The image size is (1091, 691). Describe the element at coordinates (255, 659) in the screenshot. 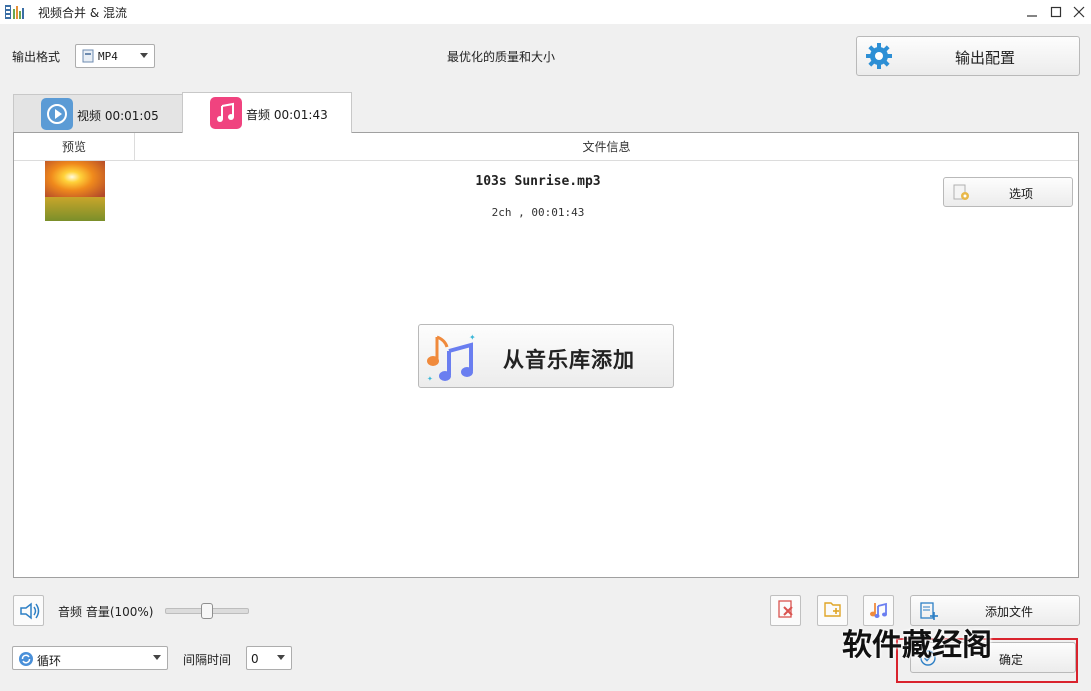

I see `interval-value: 0` at that location.